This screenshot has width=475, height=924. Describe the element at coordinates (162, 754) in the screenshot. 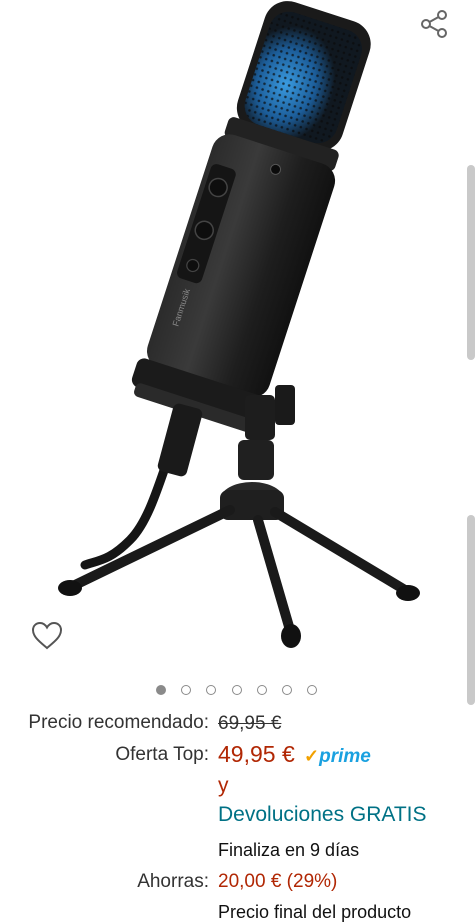

I see `offer-label: Oferta Top:` at that location.